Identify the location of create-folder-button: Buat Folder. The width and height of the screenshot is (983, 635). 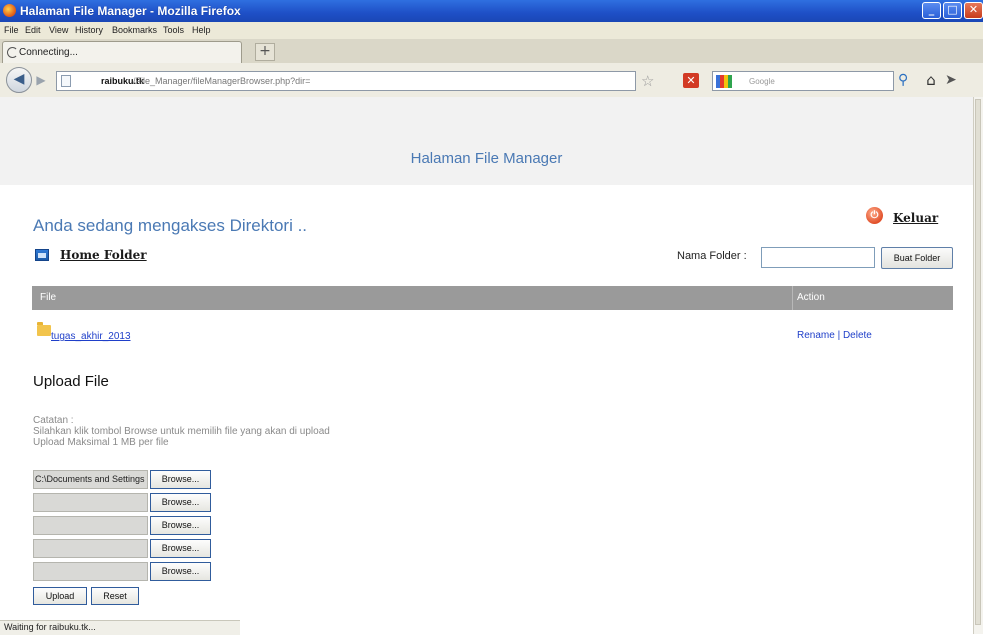
(917, 258).